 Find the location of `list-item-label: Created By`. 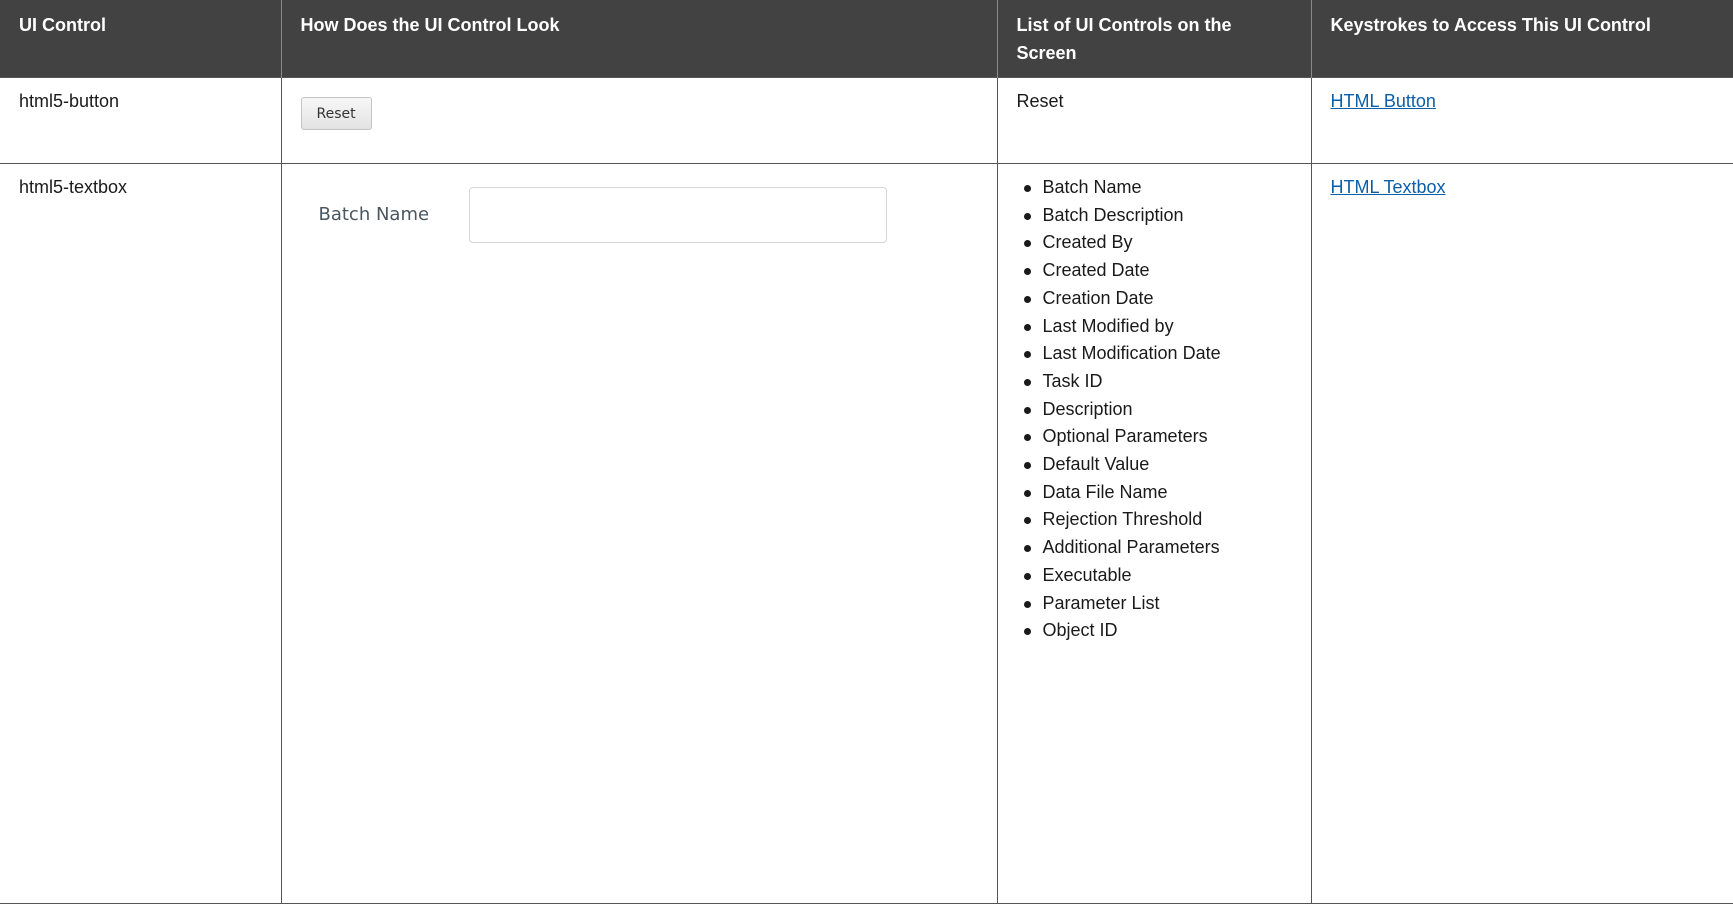

list-item-label: Created By is located at coordinates (1087, 242).